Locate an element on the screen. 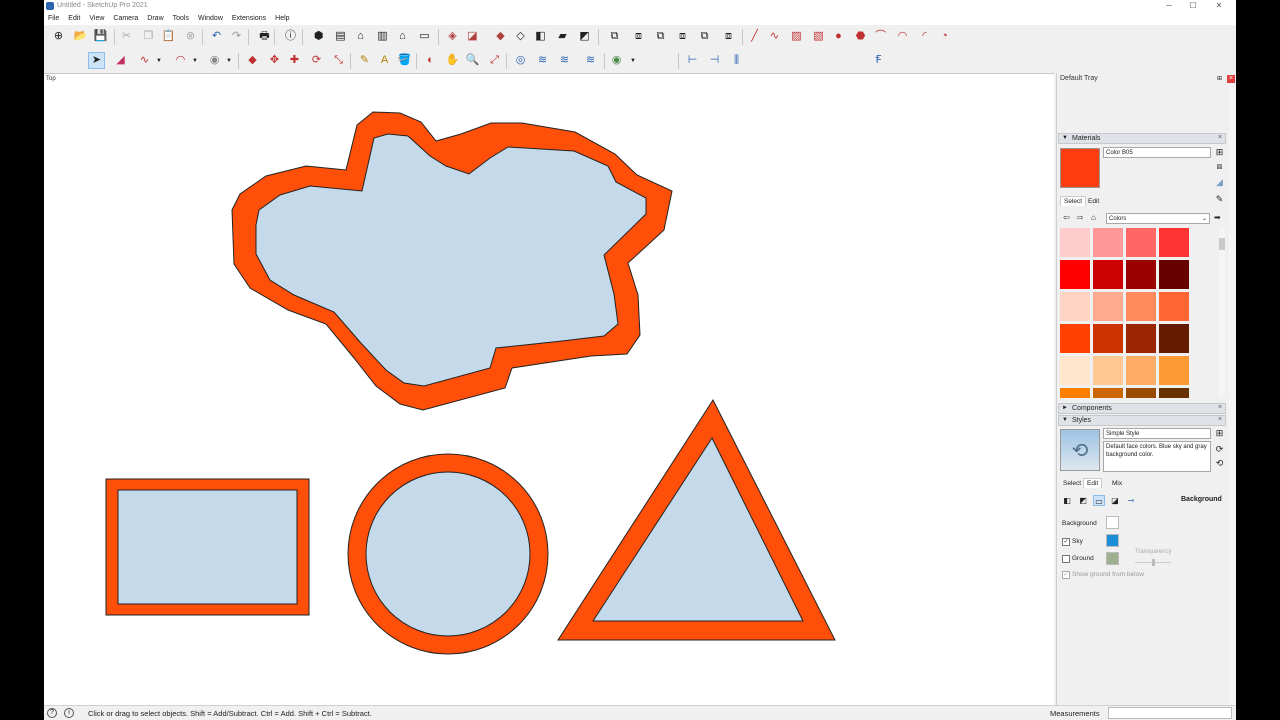  home-icon: ⌂ is located at coordinates (1093, 218).